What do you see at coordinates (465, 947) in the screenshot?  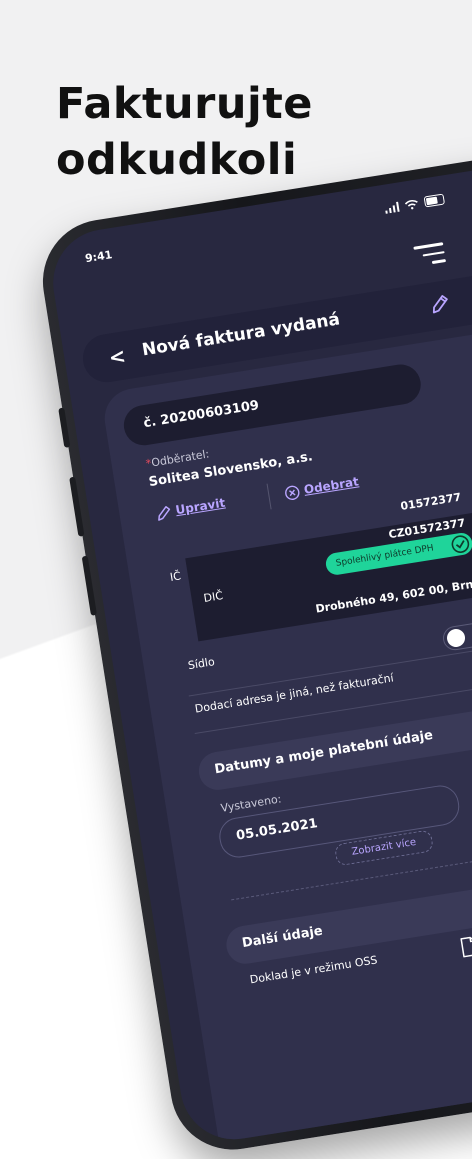 I see `document-icon` at bounding box center [465, 947].